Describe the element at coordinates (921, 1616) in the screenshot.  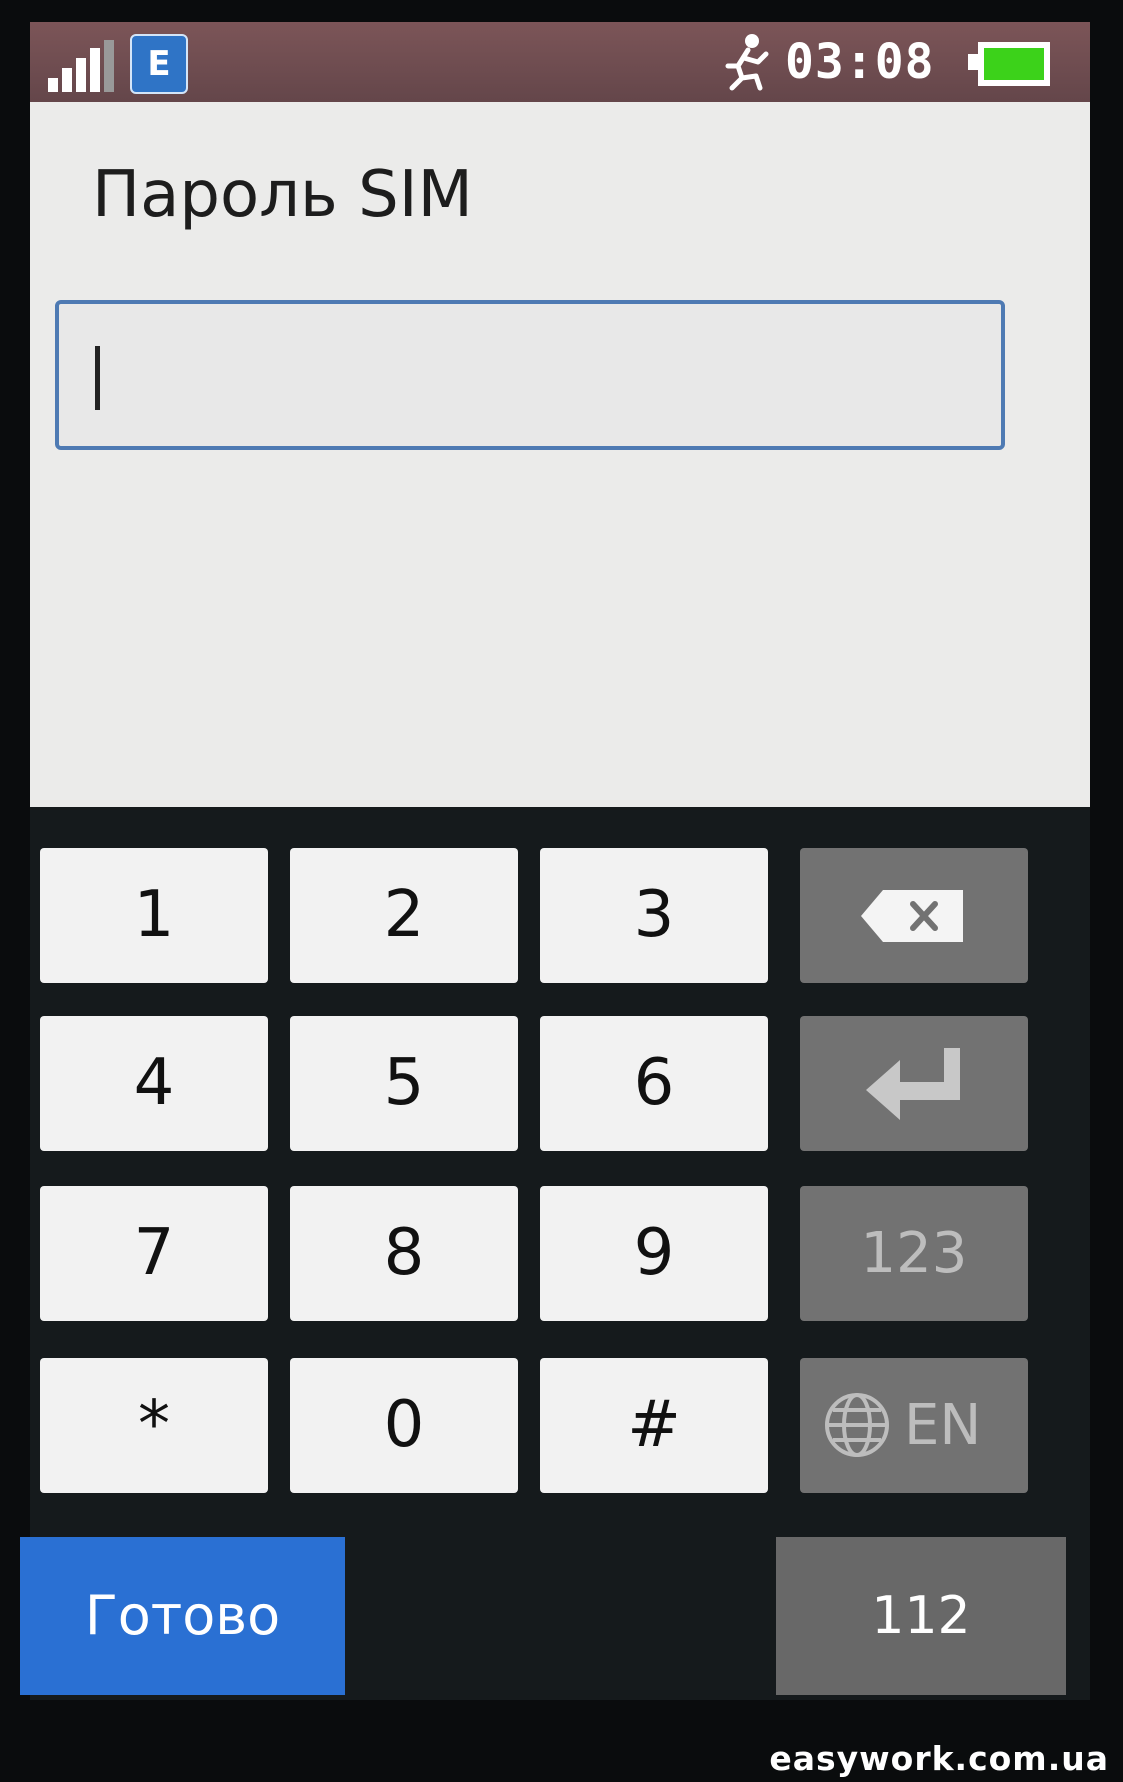
I see `emergency-call-button: 112` at that location.